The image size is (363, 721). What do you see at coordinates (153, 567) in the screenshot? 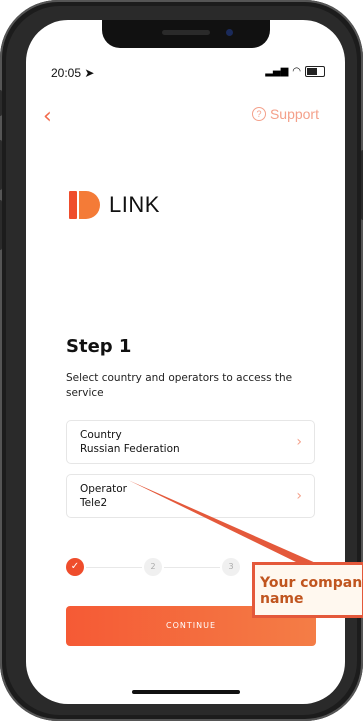
I see `step-2-indicator: 2` at bounding box center [153, 567].